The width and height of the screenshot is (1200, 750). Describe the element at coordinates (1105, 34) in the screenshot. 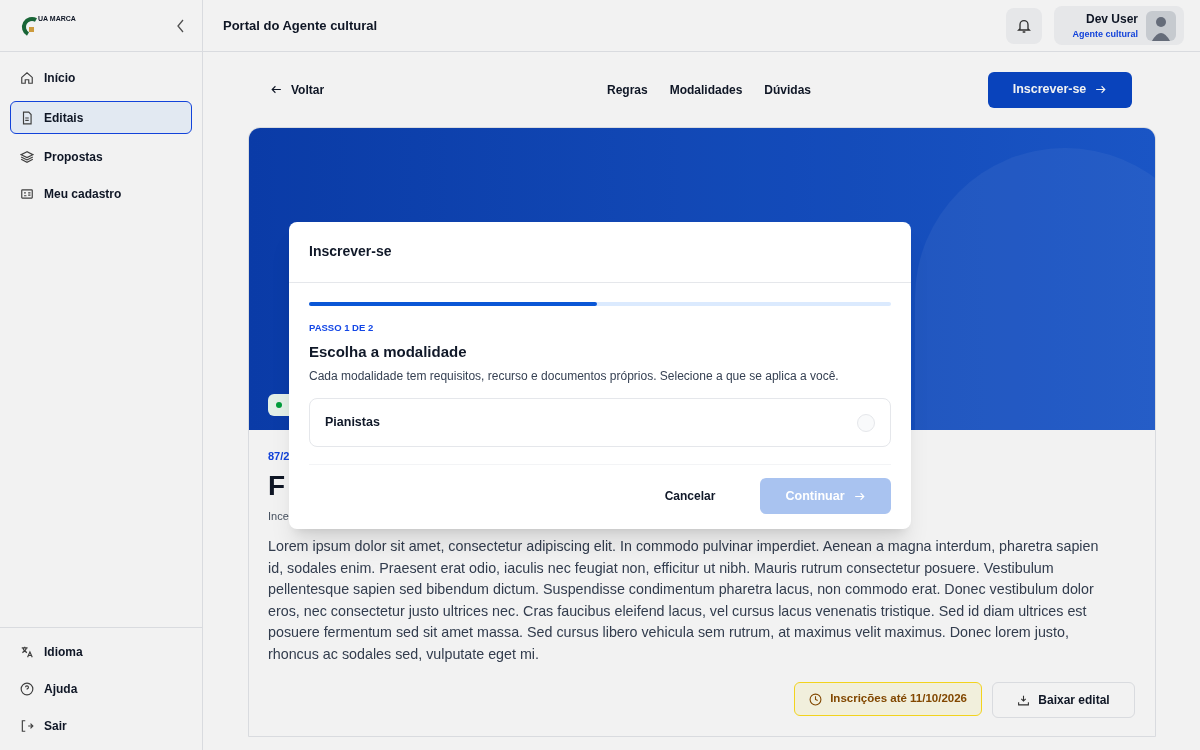

I see `user-role: Agente cultural` at that location.